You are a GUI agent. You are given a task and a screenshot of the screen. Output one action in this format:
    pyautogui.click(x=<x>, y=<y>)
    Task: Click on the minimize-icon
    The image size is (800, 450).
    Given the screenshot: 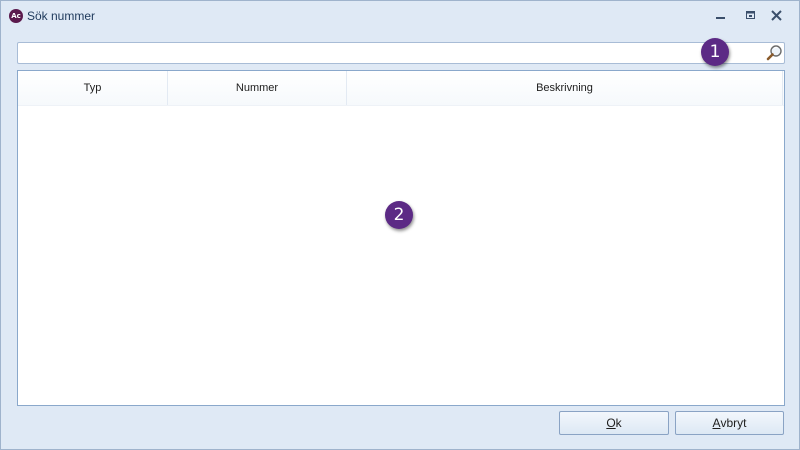 What is the action you would take?
    pyautogui.click(x=720, y=18)
    